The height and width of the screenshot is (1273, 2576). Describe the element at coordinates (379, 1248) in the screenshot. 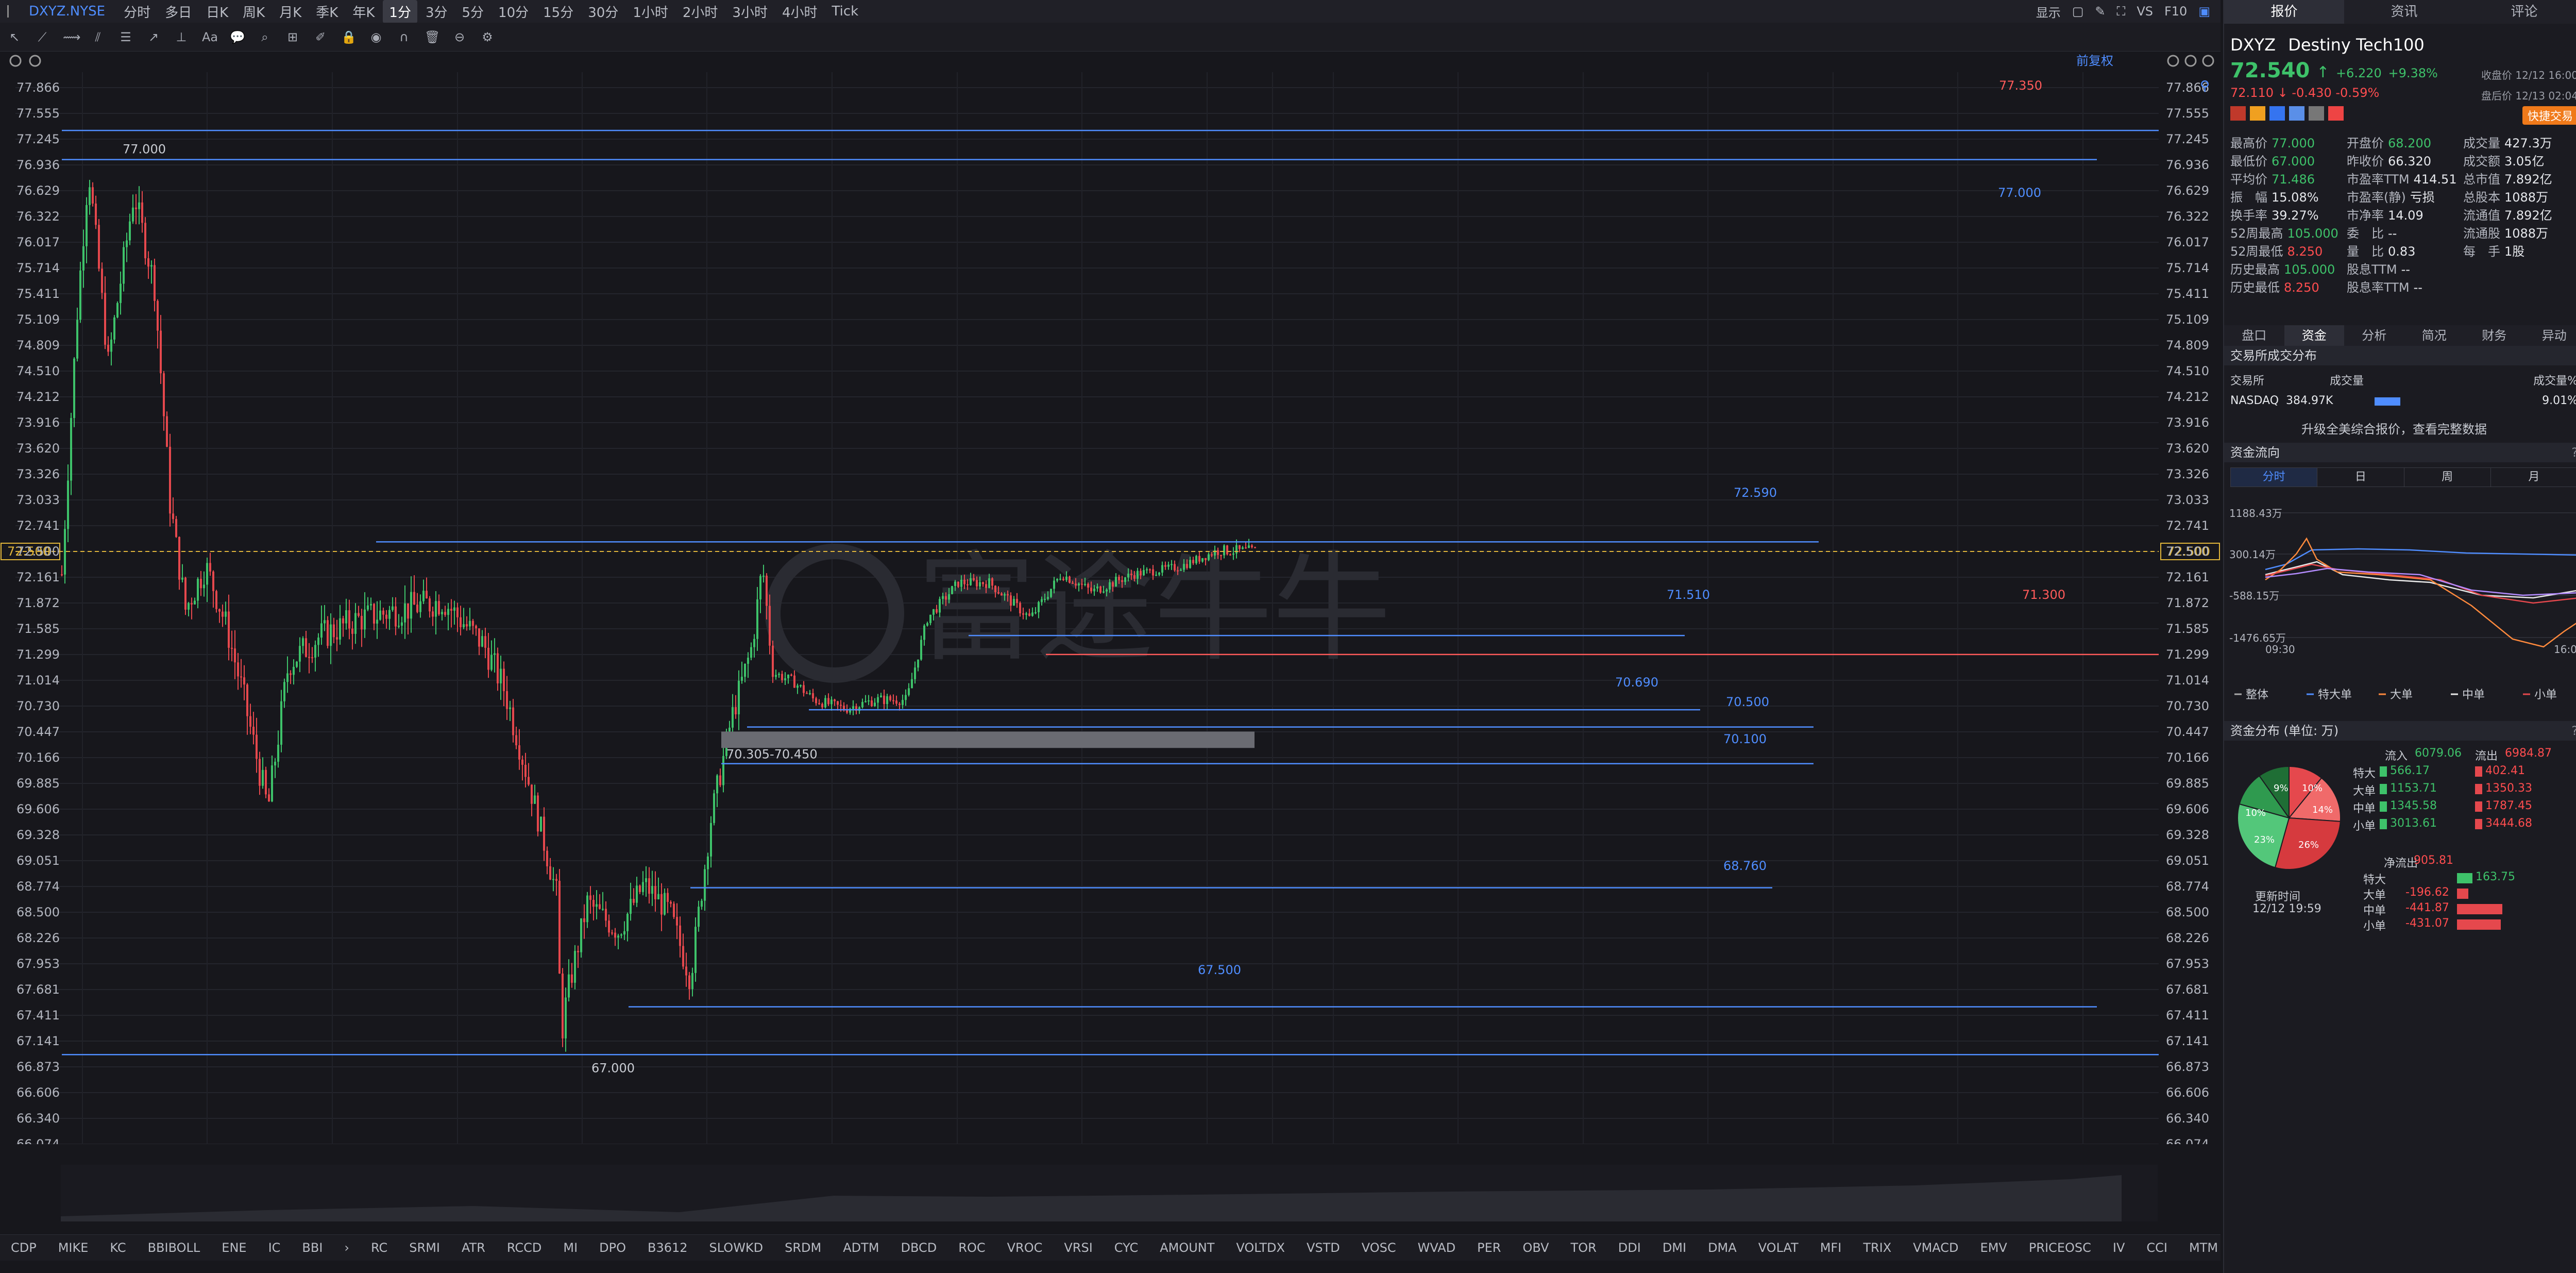

I see `indicator-item: RC` at that location.